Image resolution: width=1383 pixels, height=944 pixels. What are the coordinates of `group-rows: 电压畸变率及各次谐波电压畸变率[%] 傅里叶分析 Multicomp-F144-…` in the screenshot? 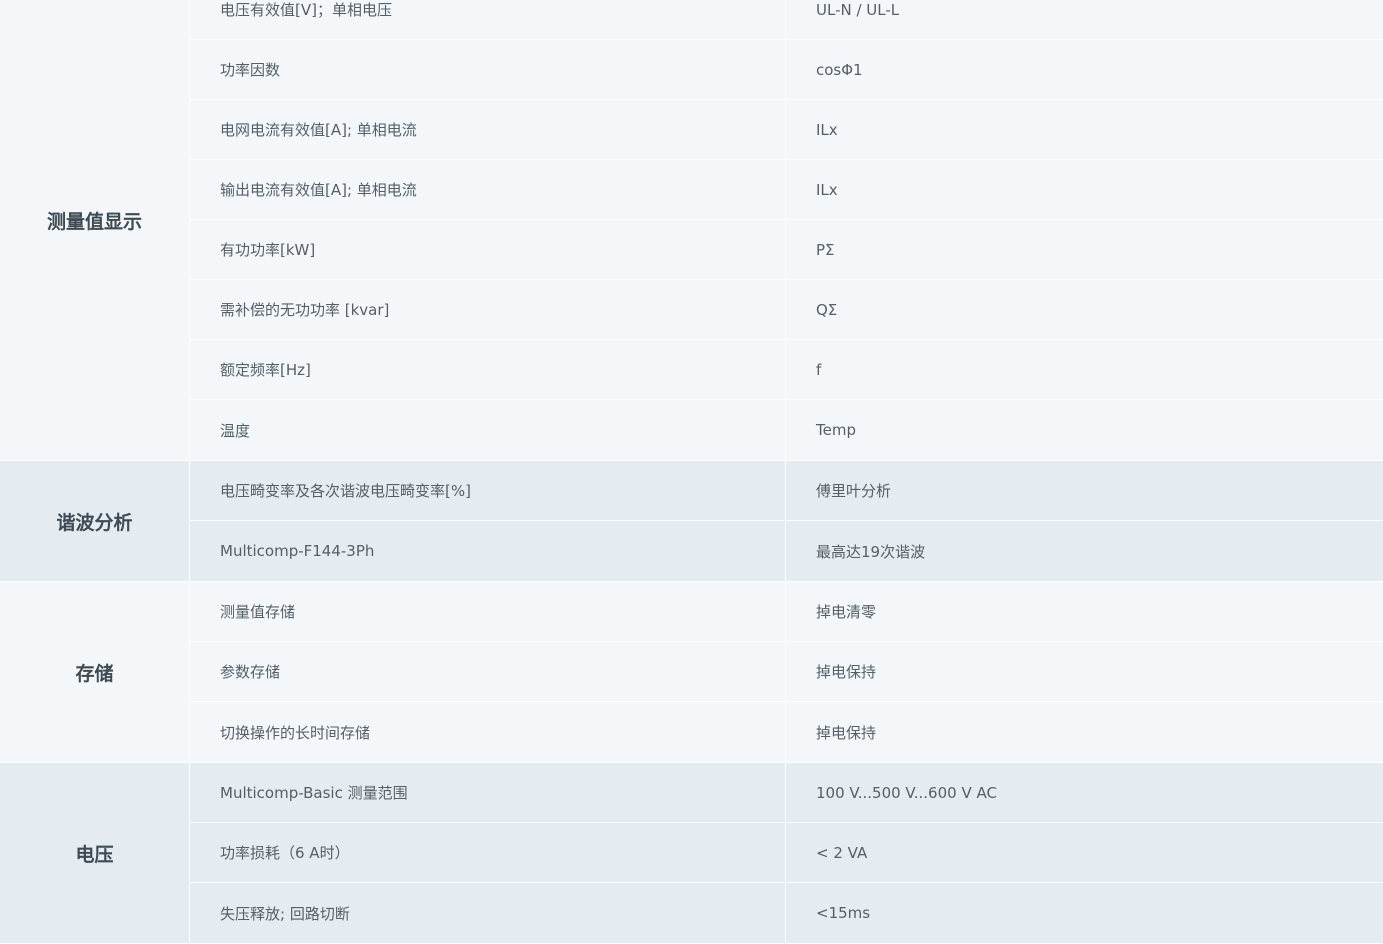 It's located at (786, 521).